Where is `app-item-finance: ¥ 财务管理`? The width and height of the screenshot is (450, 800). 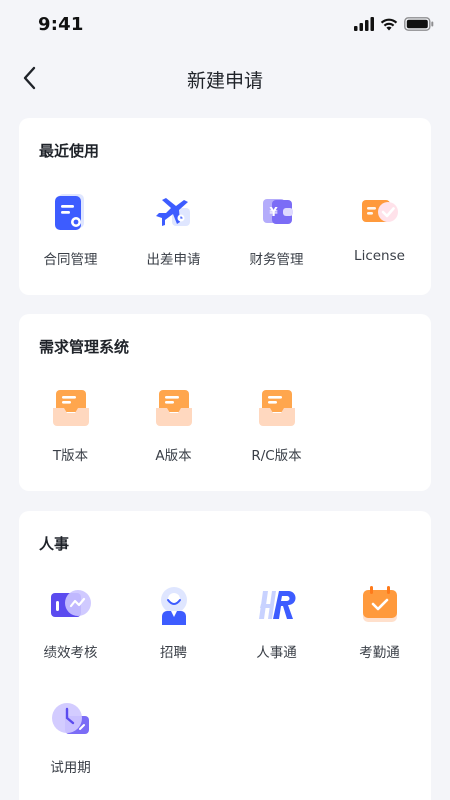 app-item-finance: ¥ 财务管理 is located at coordinates (276, 235).